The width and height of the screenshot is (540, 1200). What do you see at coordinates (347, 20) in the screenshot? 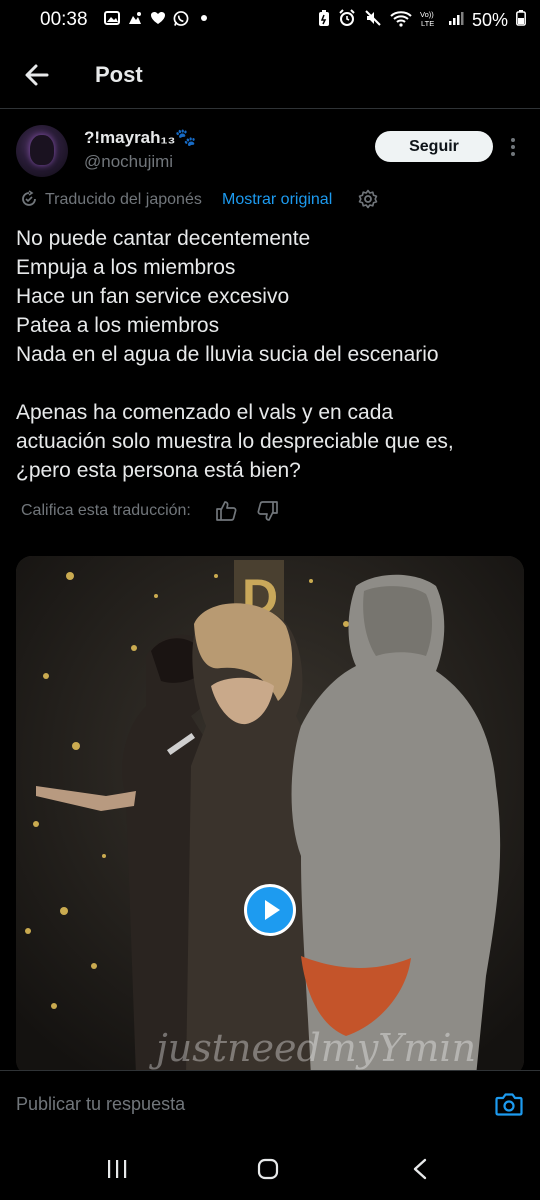
I see `alarm-icon` at bounding box center [347, 20].